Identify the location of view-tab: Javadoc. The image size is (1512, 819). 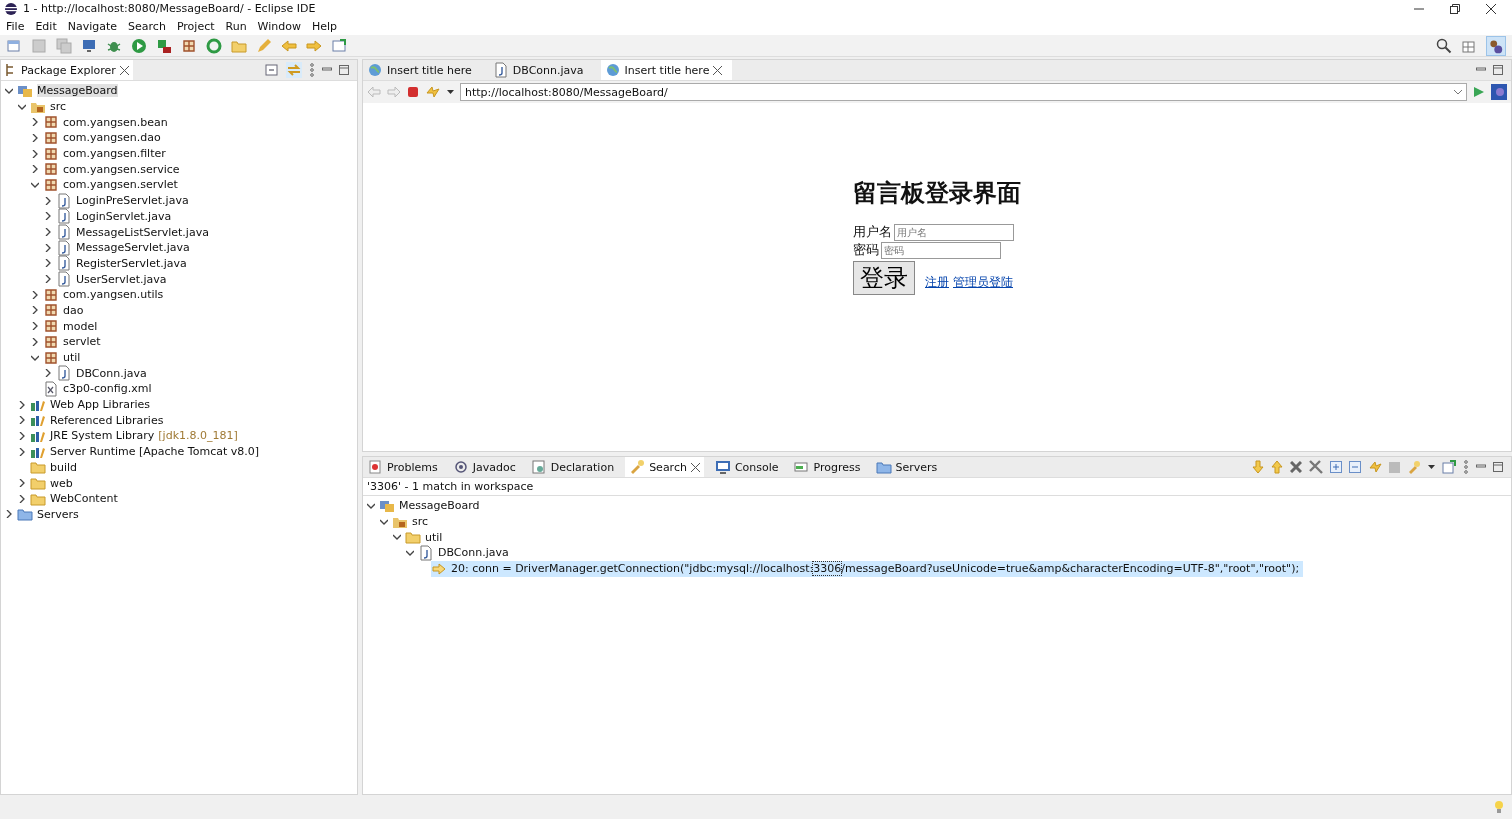
(484, 467).